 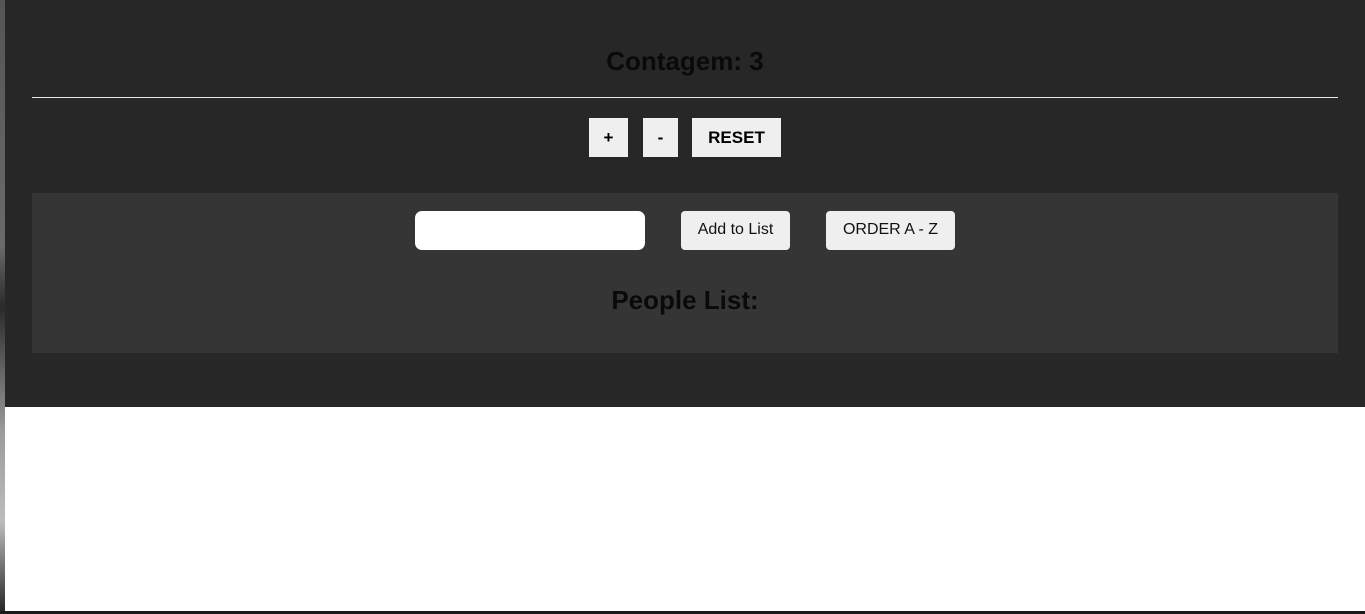 I want to click on people-list-heading: People List:, so click(x=685, y=300).